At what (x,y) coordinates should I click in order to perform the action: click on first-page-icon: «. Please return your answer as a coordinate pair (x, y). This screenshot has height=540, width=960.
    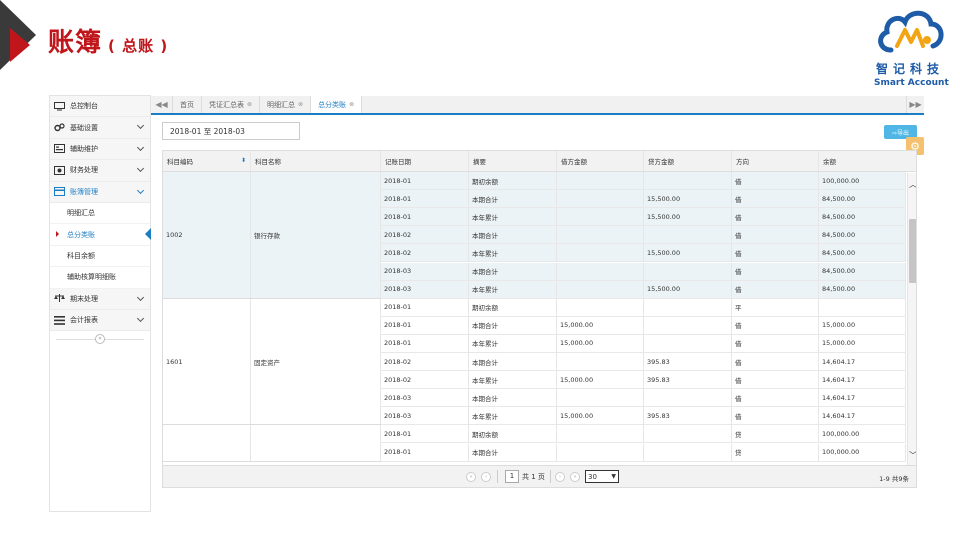
    Looking at the image, I should click on (471, 477).